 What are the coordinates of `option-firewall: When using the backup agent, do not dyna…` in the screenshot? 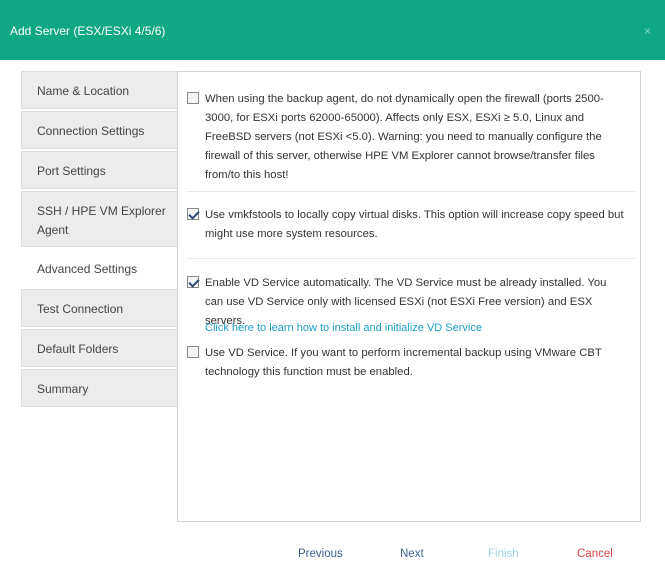 It's located at (407, 137).